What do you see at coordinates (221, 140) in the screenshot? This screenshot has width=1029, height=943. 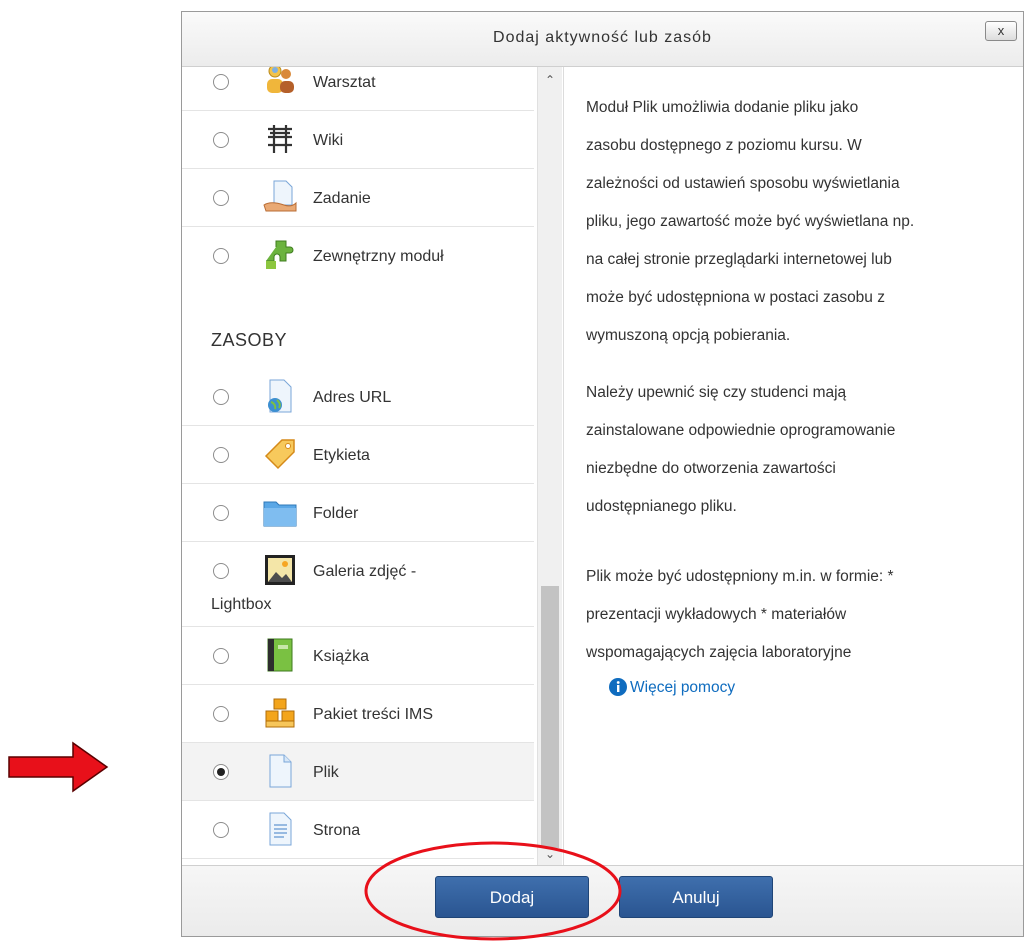 I see `radio-wiki` at bounding box center [221, 140].